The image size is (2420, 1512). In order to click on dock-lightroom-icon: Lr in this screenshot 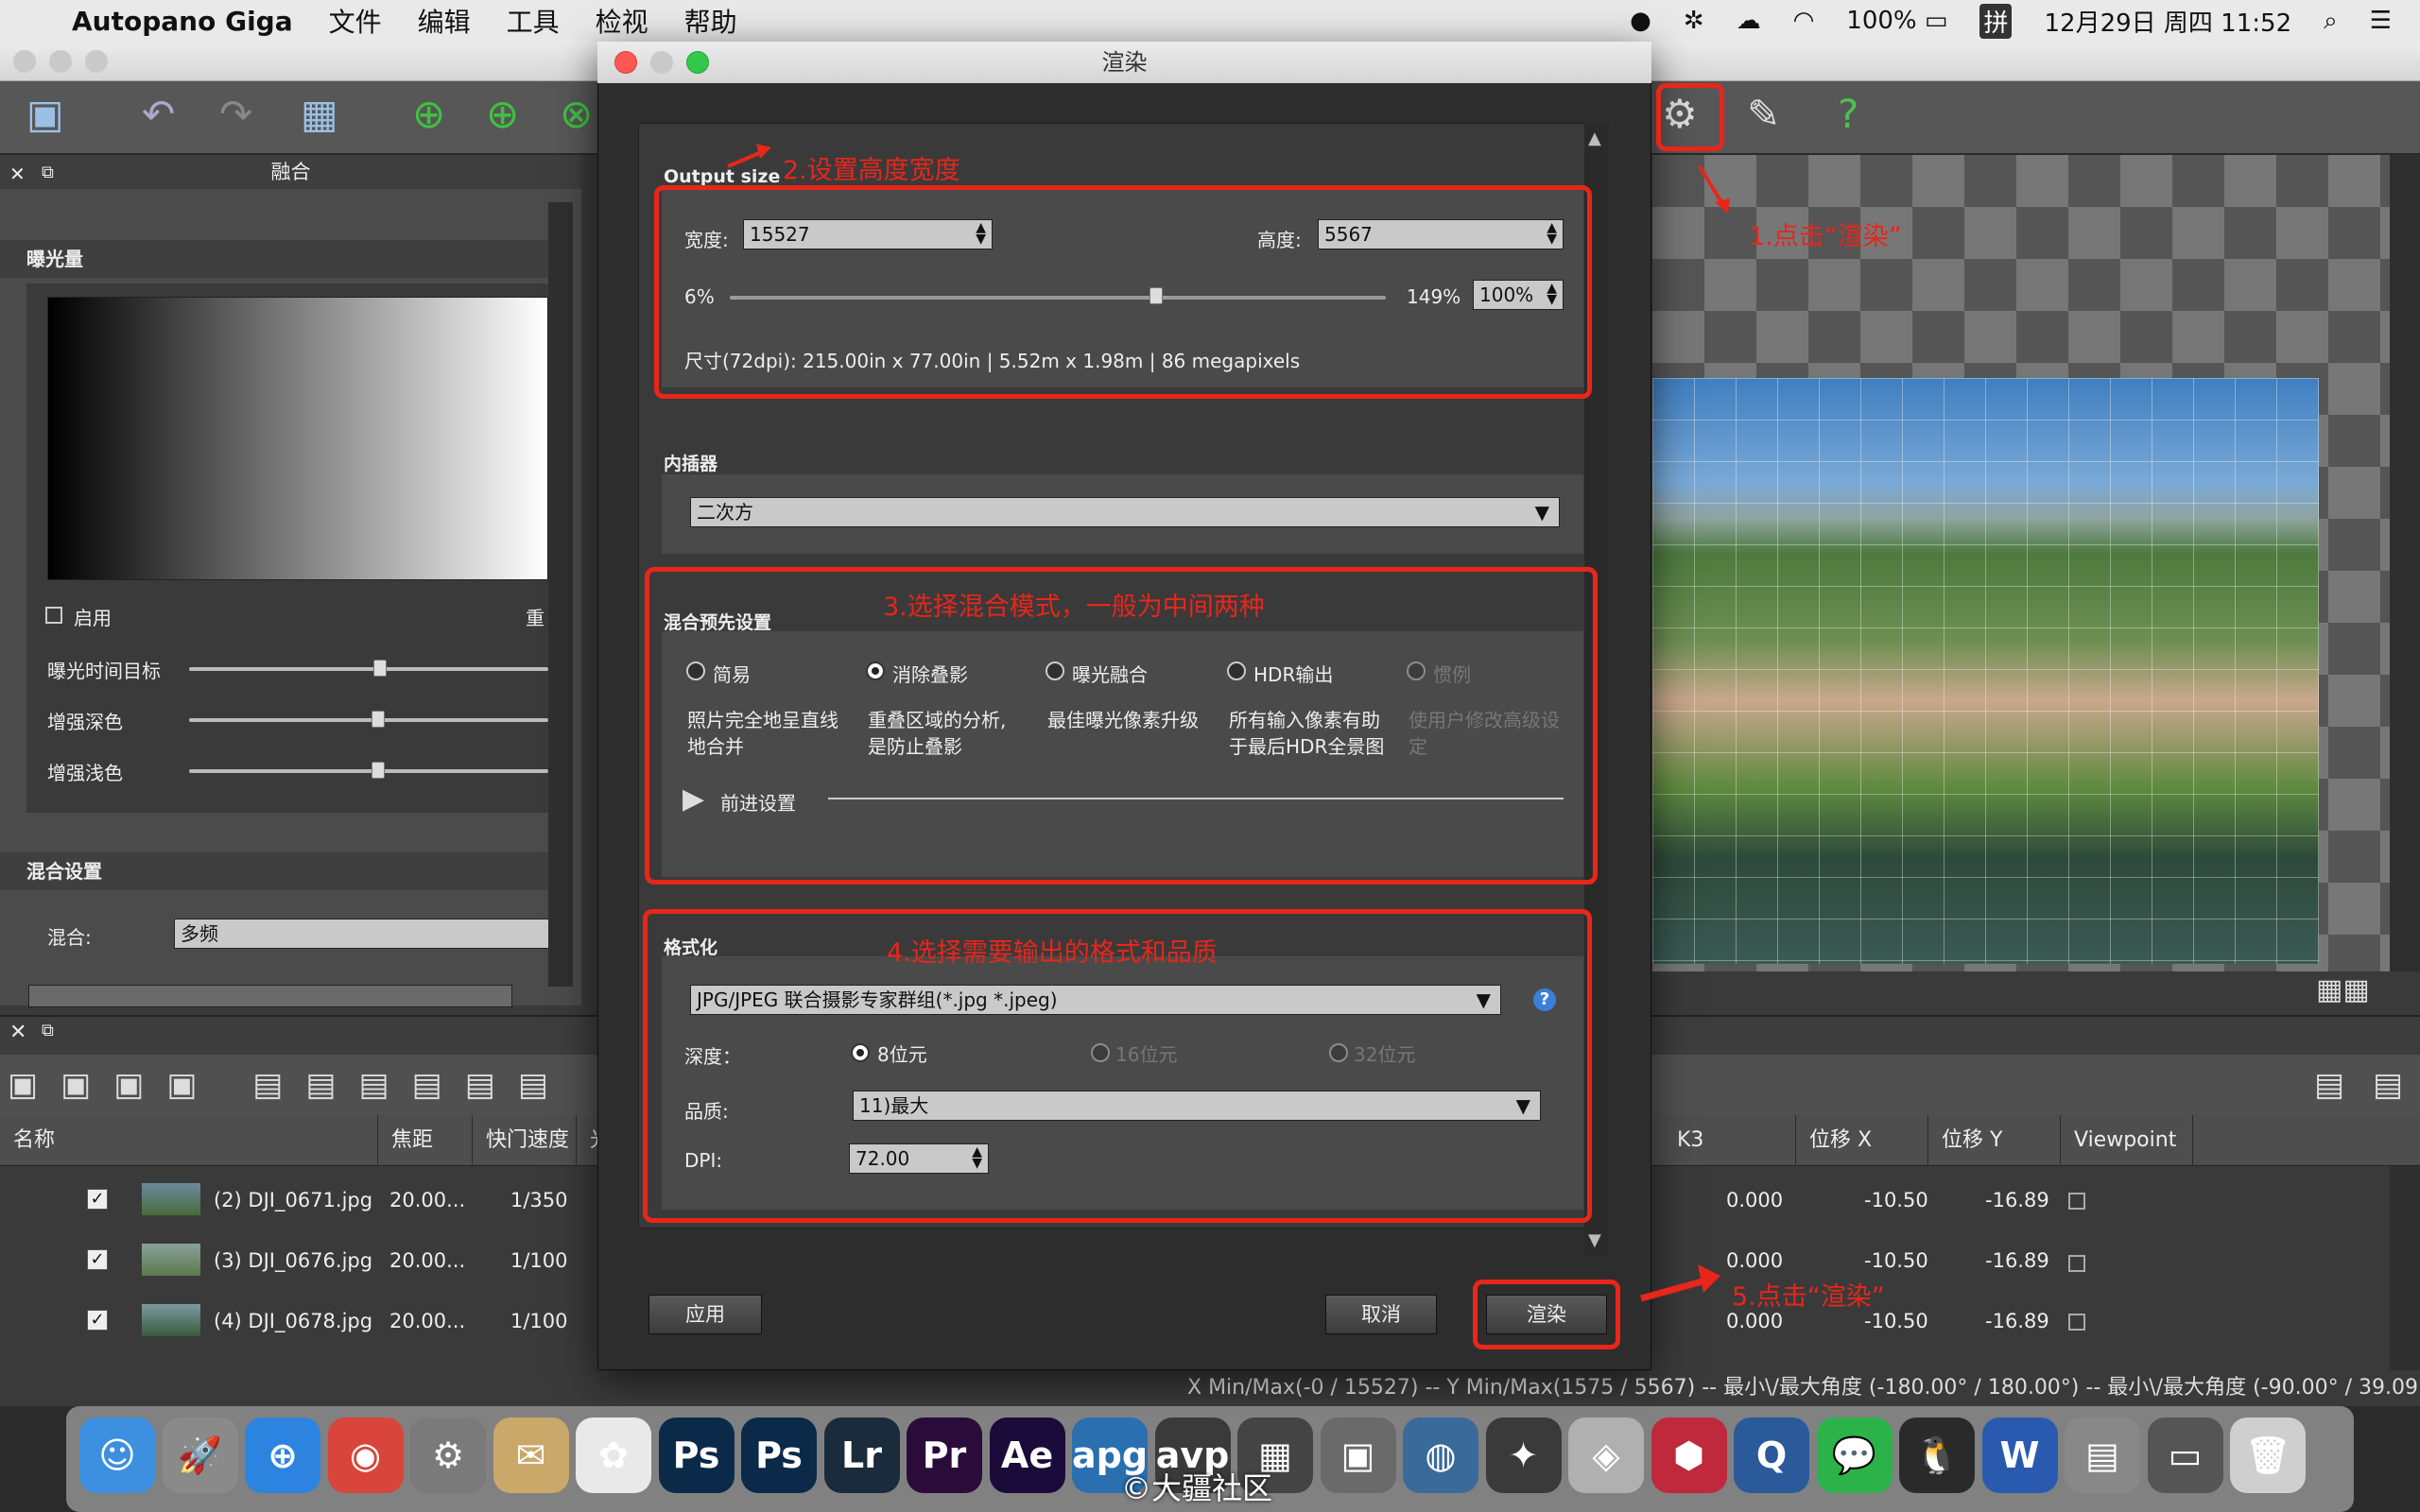, I will do `click(861, 1455)`.